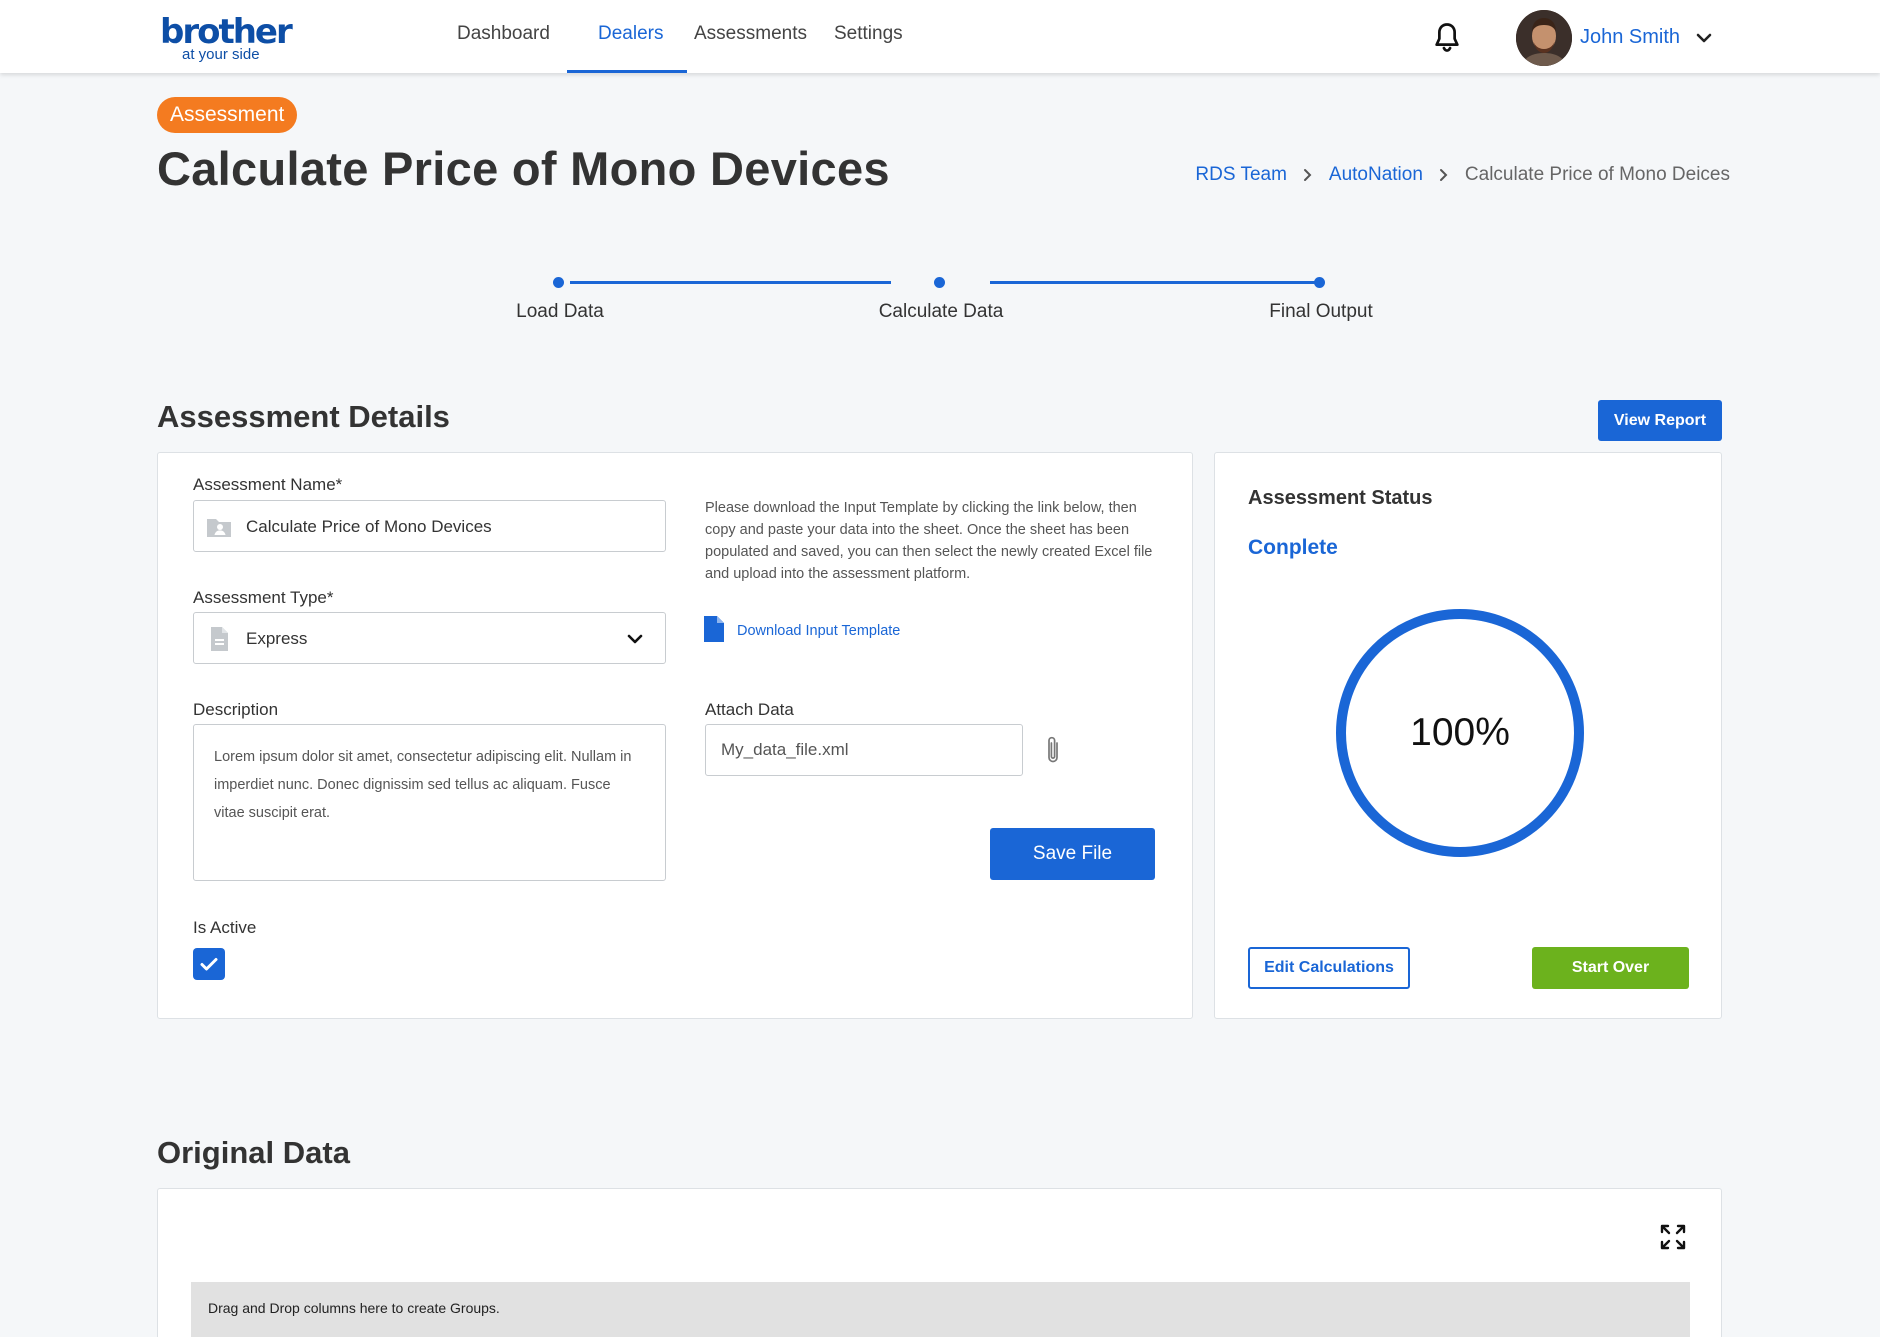  Describe the element at coordinates (1610, 968) in the screenshot. I see `start-over-button: Start Over` at that location.